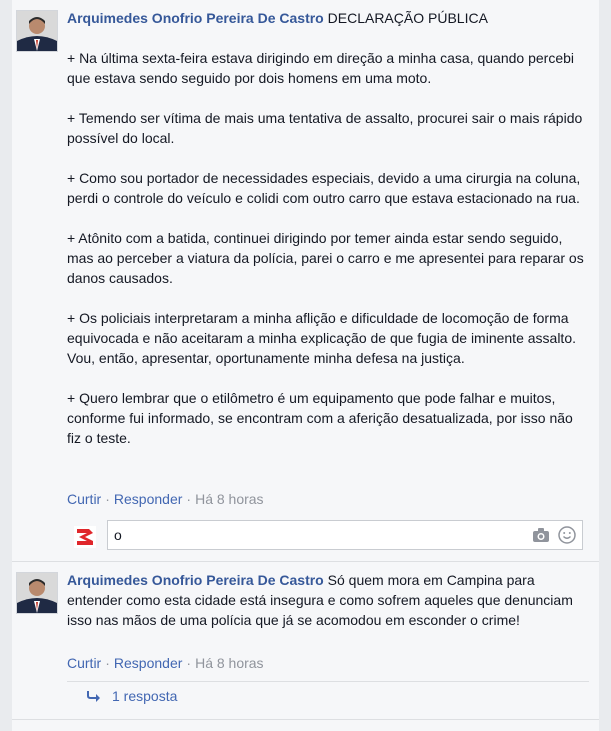  I want to click on bottom-divider, so click(305, 719).